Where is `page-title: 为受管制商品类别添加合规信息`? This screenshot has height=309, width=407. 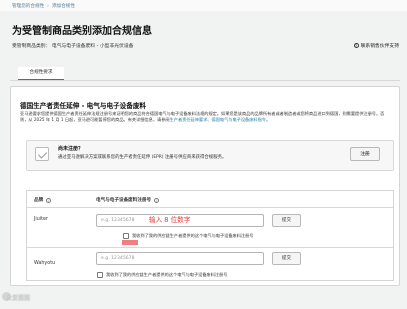
page-title: 为受管制商品类别添加合规信息 is located at coordinates (82, 31).